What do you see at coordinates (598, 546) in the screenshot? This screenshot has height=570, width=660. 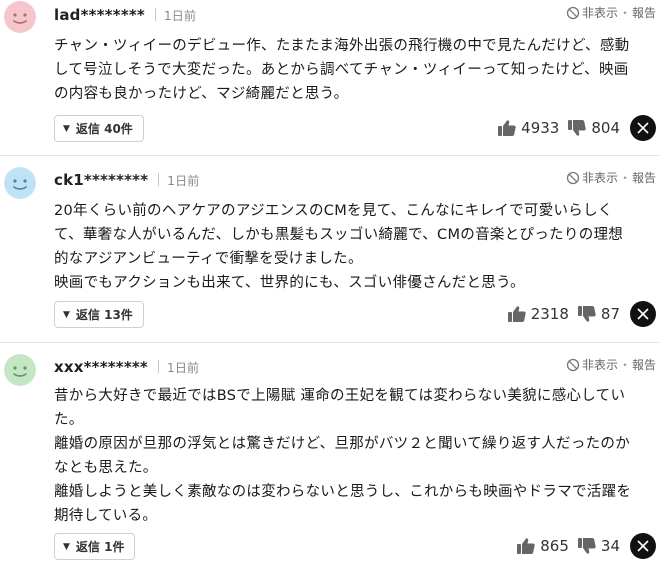 I see `dislike-button: 34` at bounding box center [598, 546].